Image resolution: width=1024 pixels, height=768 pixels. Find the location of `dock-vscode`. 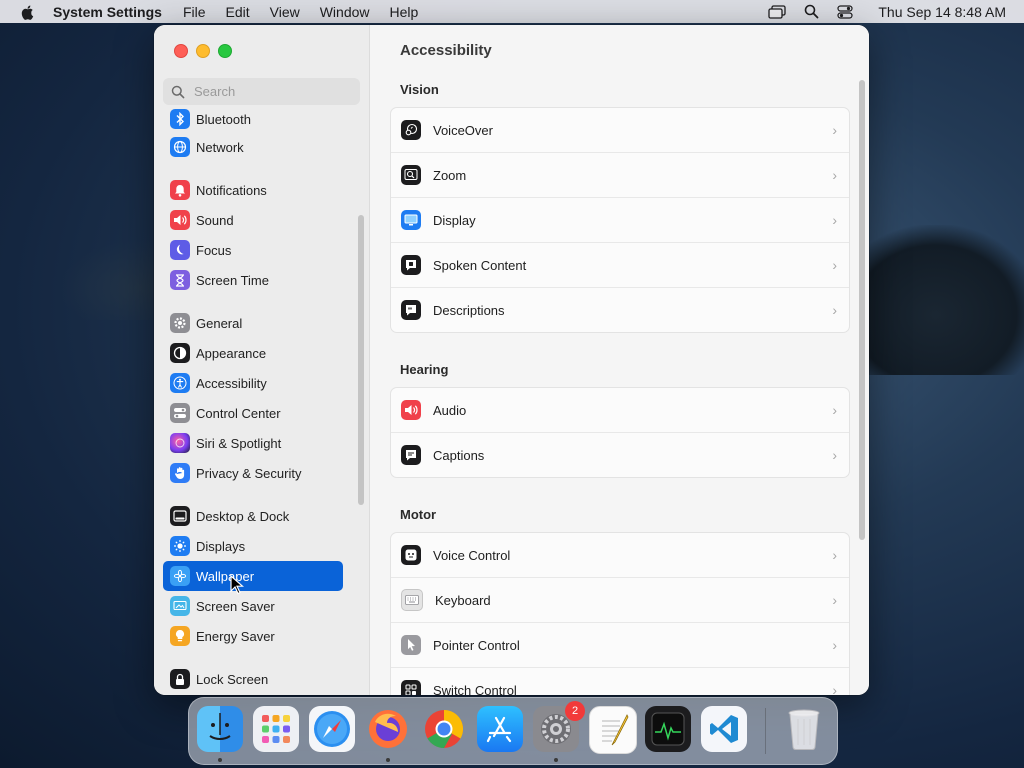

dock-vscode is located at coordinates (724, 729).